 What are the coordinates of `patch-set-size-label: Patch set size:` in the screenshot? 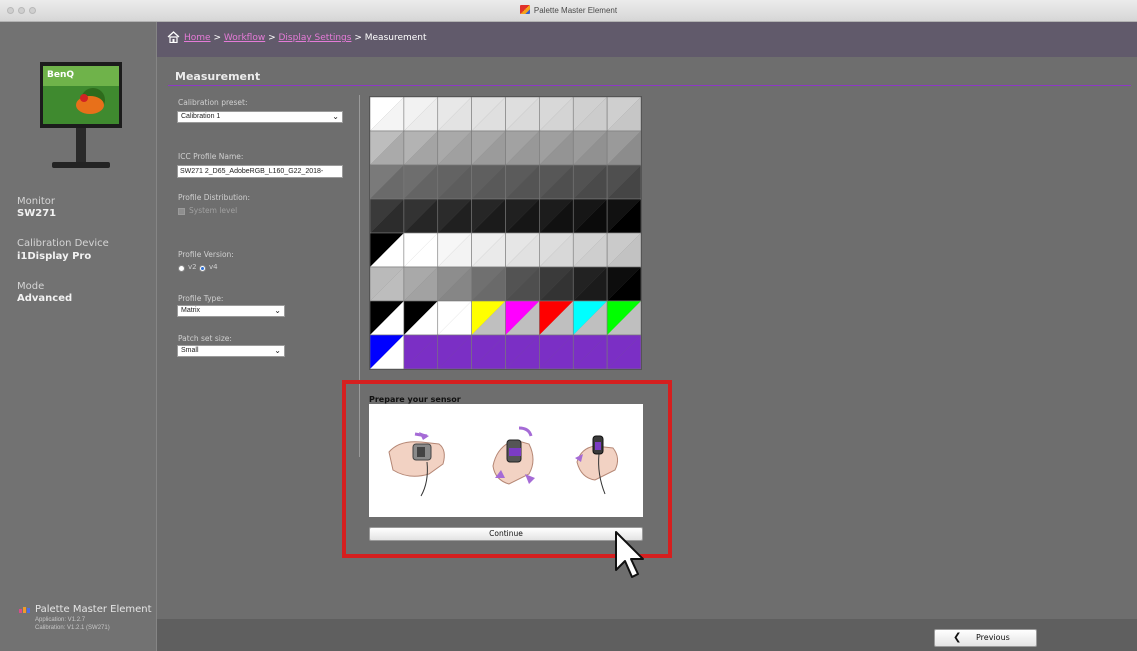 It's located at (205, 338).